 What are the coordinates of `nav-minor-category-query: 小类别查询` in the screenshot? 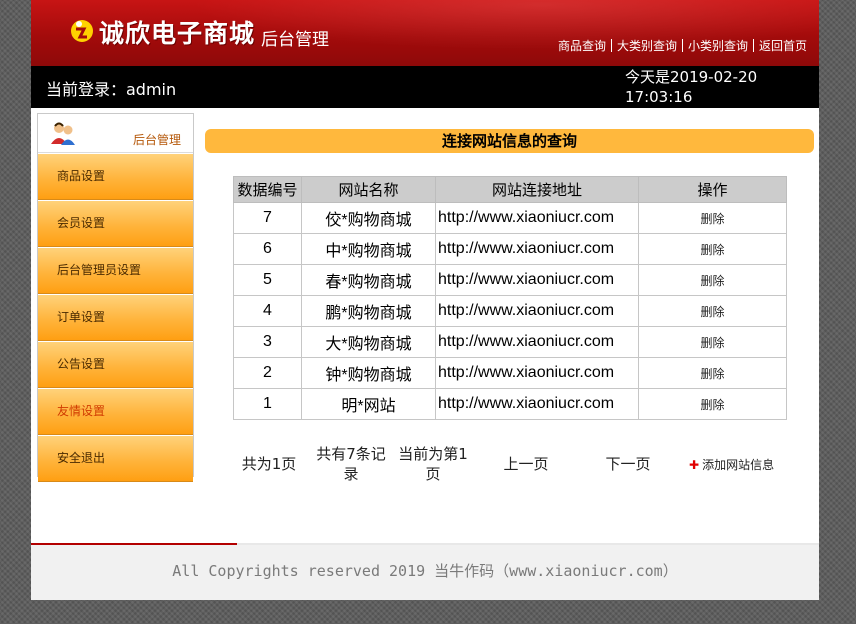 It's located at (718, 46).